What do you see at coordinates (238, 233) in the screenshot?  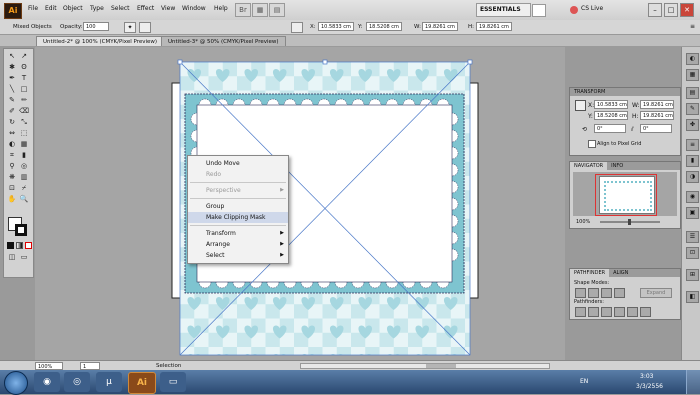 I see `ctx-transform: Transform ▶` at bounding box center [238, 233].